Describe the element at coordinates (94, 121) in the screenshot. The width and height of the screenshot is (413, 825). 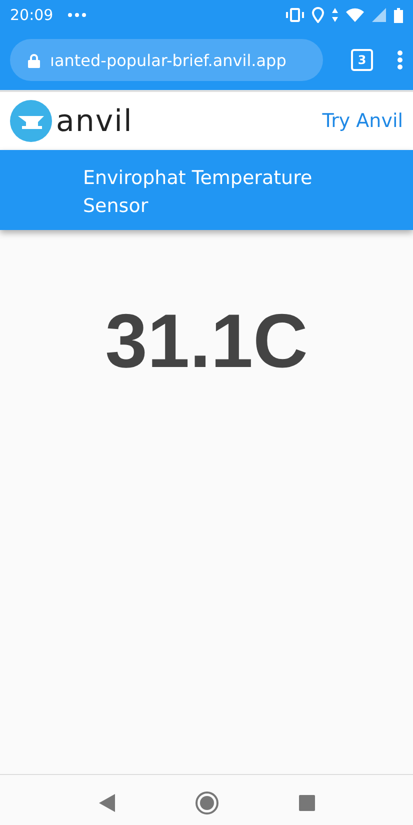
I see `logo-text: anvil` at that location.